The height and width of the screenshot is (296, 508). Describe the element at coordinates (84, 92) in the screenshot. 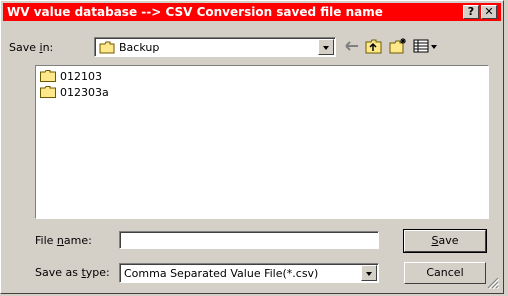

I see `file-name: 012303a` at that location.